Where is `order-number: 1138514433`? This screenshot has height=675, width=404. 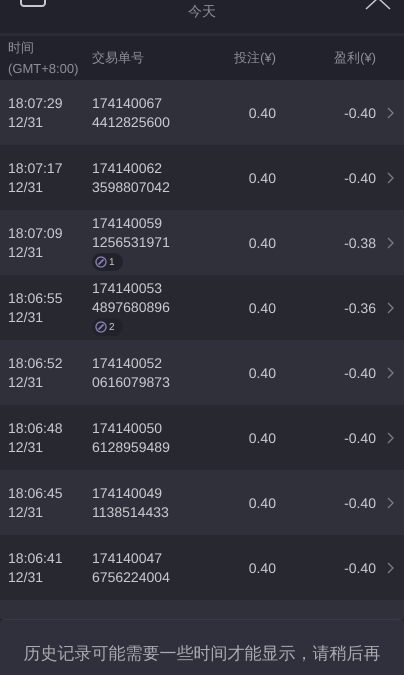 order-number: 1138514433 is located at coordinates (130, 512).